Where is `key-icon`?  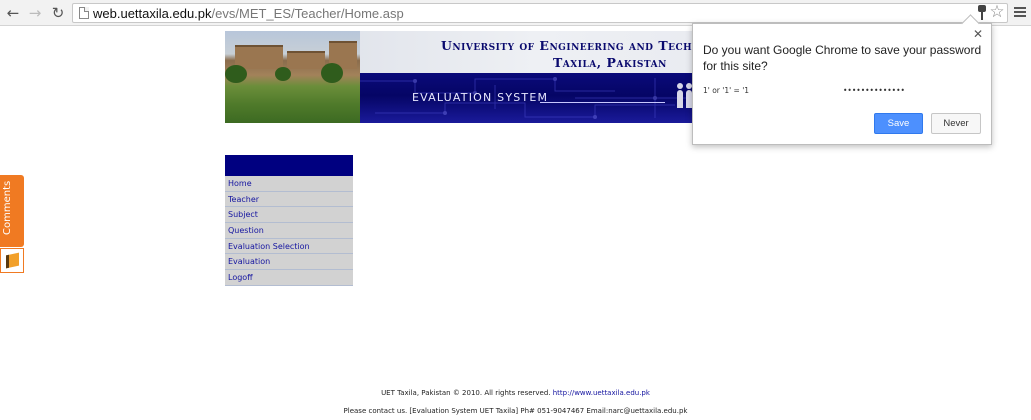
key-icon is located at coordinates (982, 12).